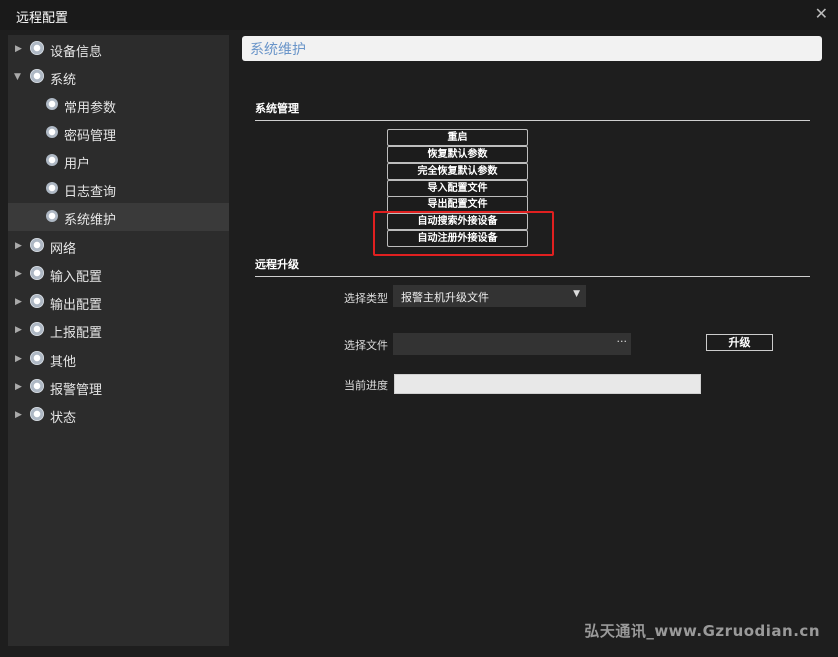 The height and width of the screenshot is (657, 838). Describe the element at coordinates (532, 48) in the screenshot. I see `page-header: 系统维护` at that location.